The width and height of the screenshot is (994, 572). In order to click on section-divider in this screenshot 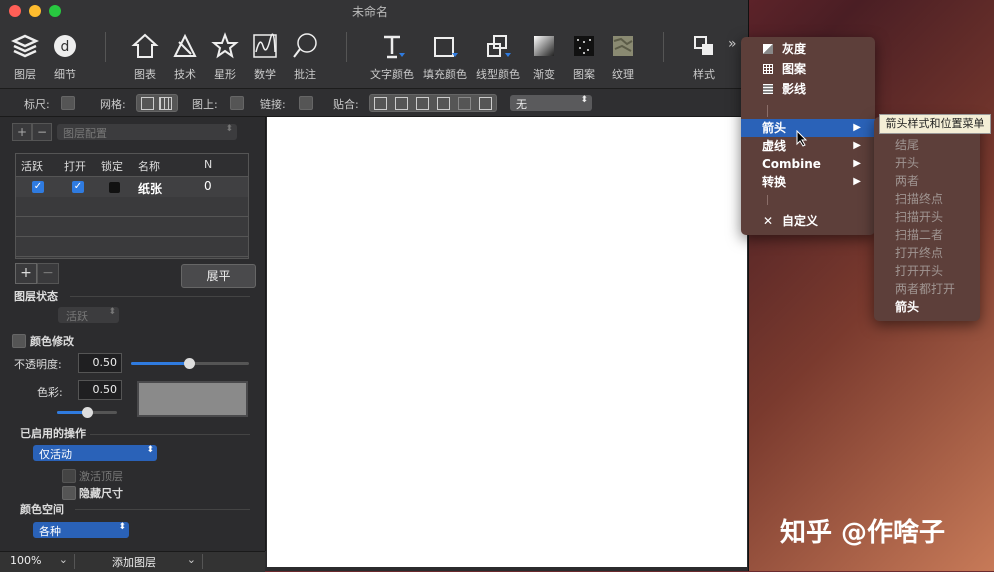, I will do `click(170, 434)`.